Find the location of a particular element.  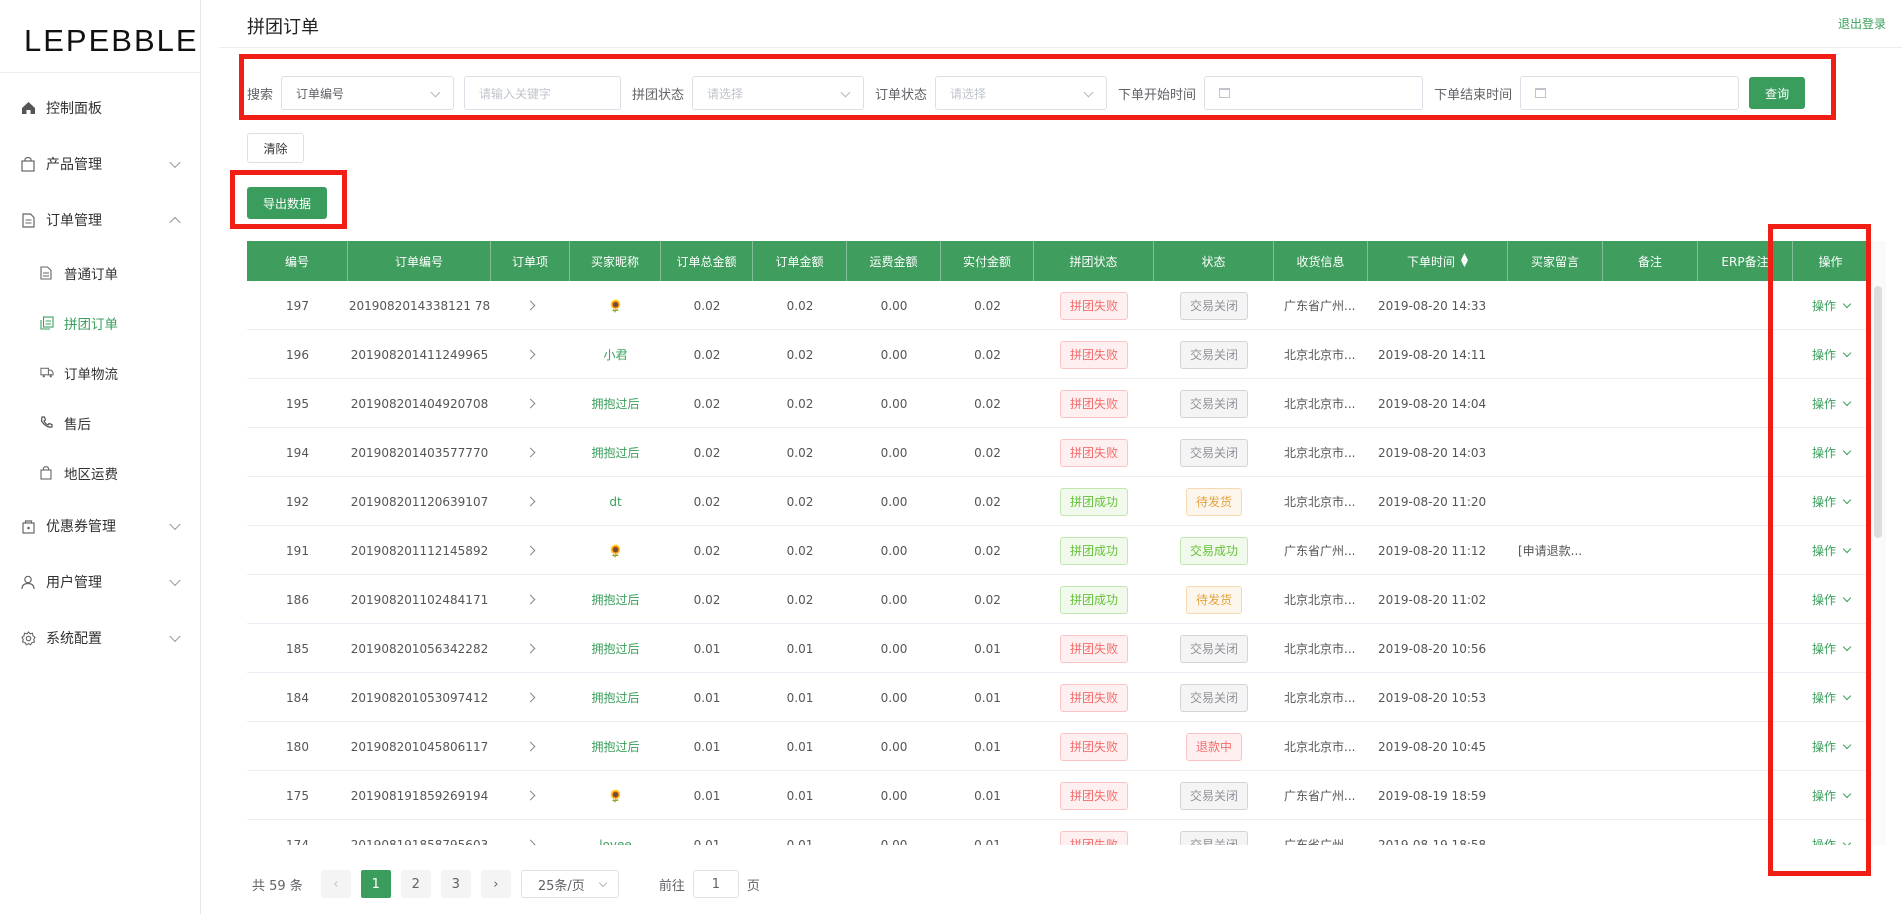

remark-cell is located at coordinates (1650, 305).